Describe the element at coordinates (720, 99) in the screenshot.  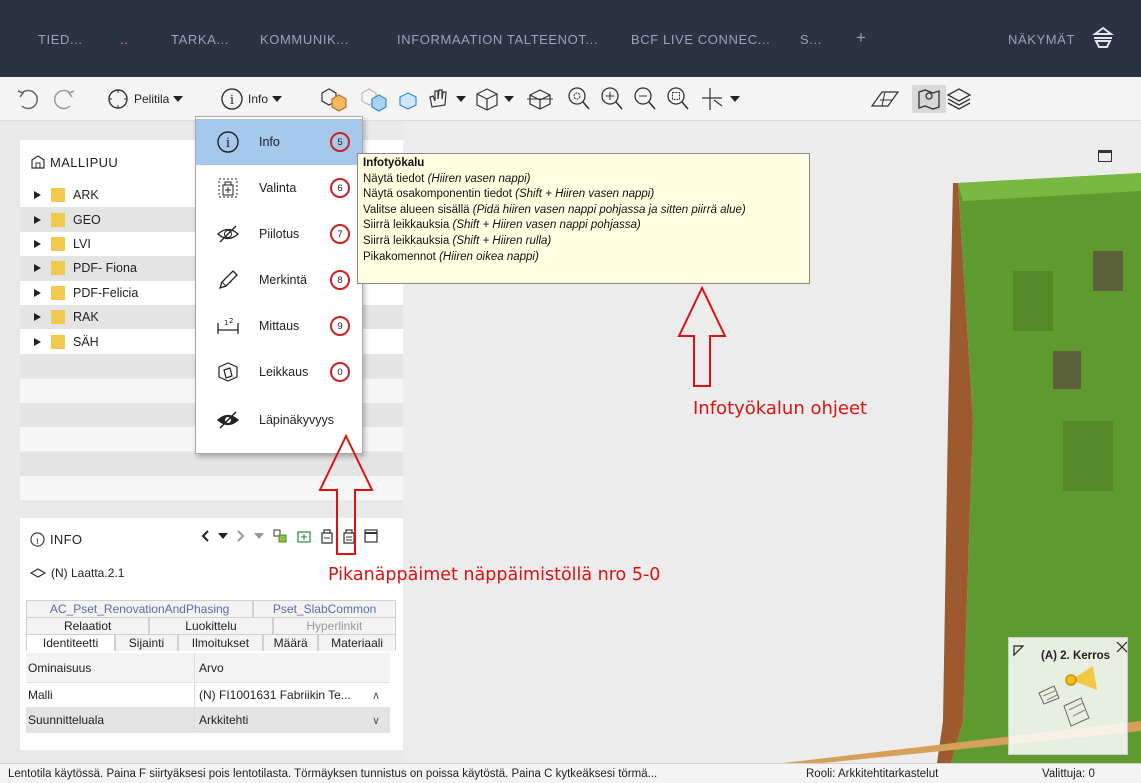
I see `selection-mode-dropdown` at that location.